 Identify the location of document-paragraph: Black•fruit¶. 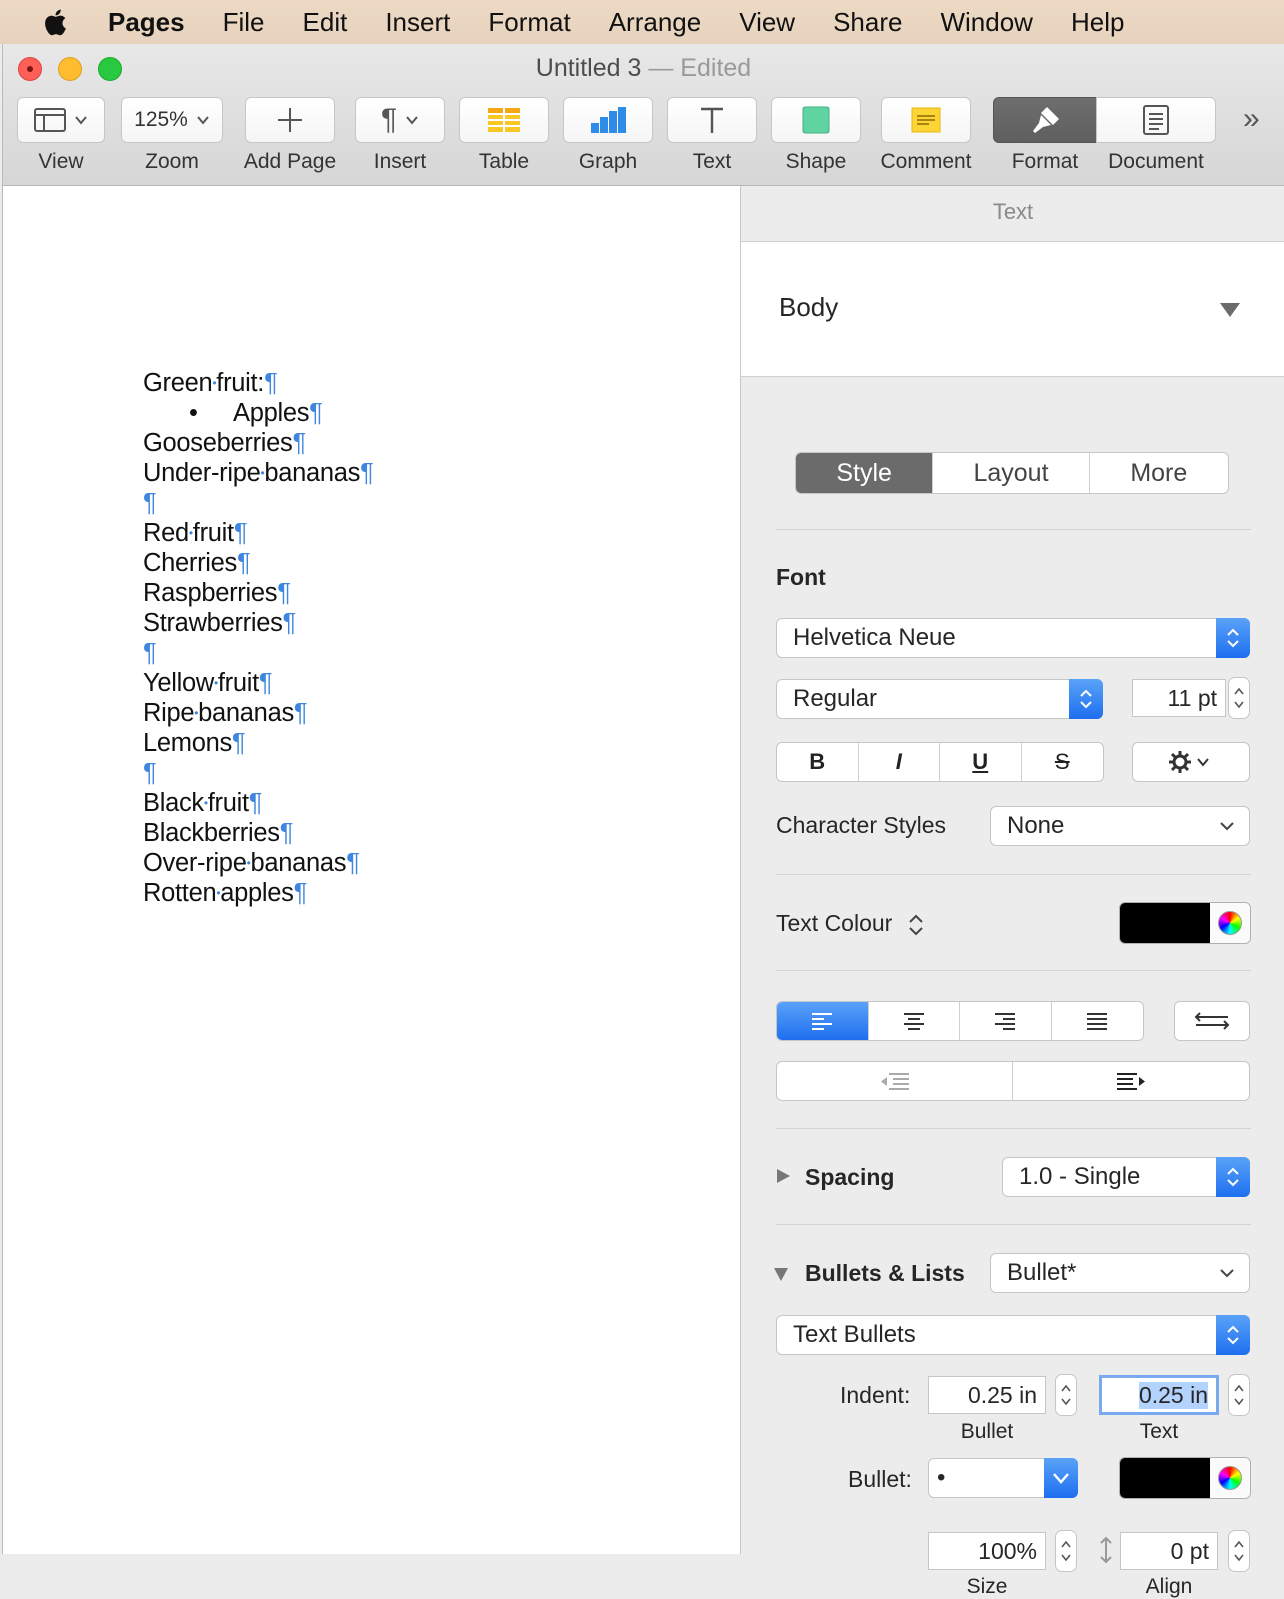
(202, 803).